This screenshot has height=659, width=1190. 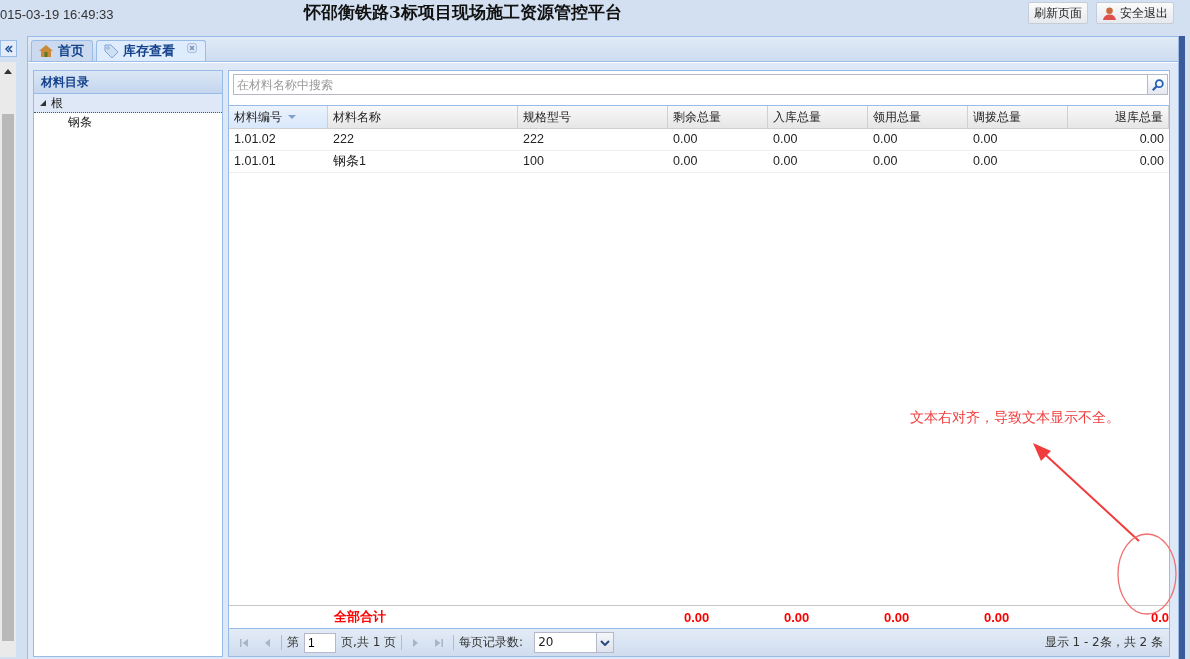 I want to click on table-cell-text: 钢条1, so click(x=349, y=161).